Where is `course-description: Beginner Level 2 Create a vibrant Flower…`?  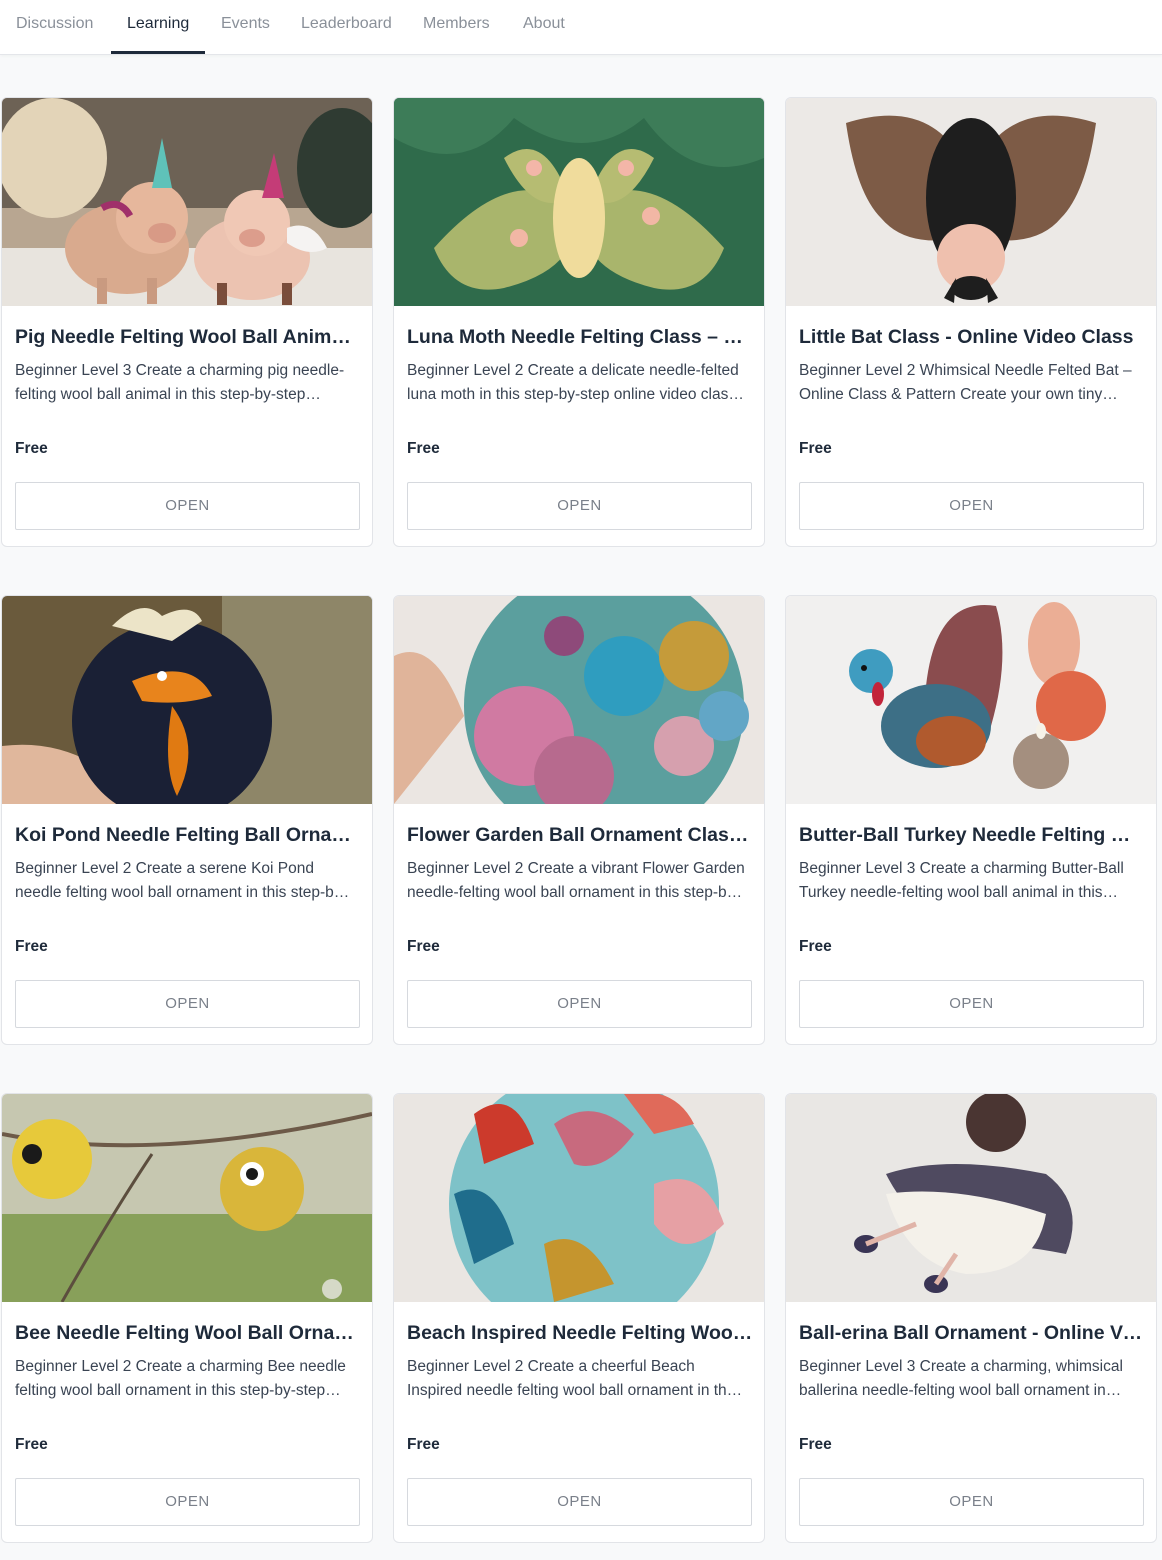 course-description: Beginner Level 2 Create a vibrant Flower… is located at coordinates (576, 880).